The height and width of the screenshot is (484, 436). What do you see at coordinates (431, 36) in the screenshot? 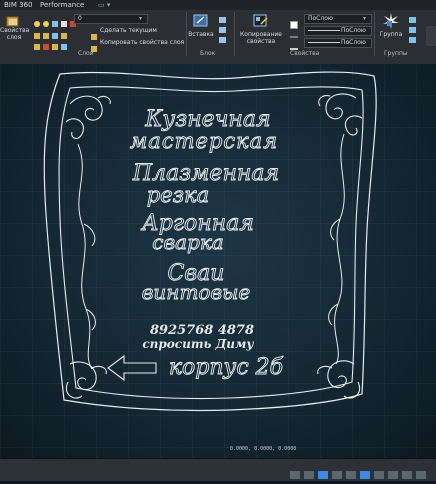
I see `panel-overflow` at bounding box center [431, 36].